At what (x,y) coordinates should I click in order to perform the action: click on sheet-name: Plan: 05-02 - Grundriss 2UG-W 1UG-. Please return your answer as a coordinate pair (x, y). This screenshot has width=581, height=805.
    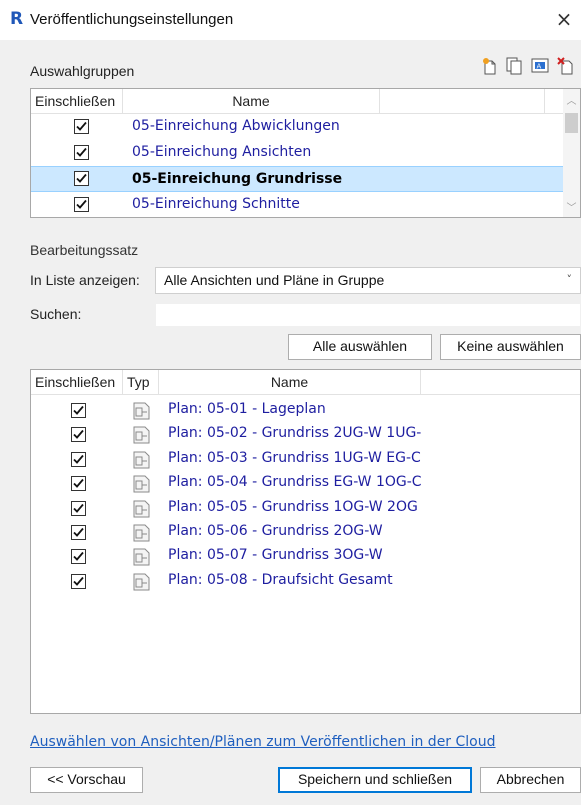
    Looking at the image, I should click on (295, 433).